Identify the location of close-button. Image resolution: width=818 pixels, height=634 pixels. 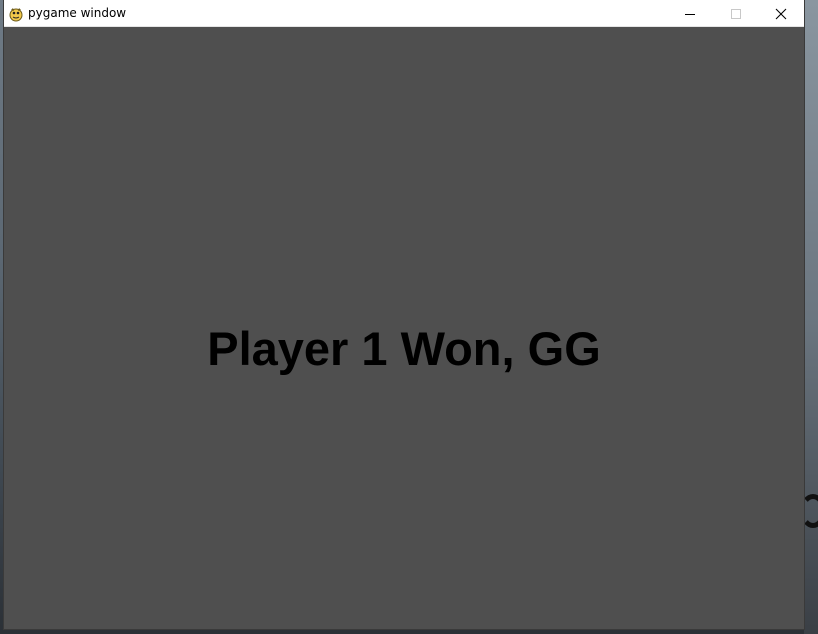
(781, 13).